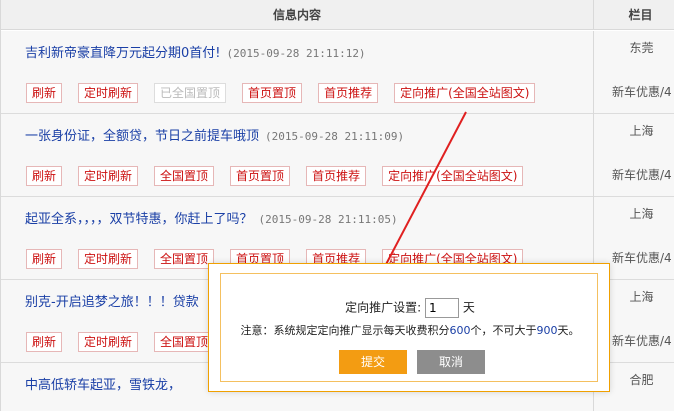  What do you see at coordinates (568, 330) in the screenshot?
I see `note-suffix: 天。` at bounding box center [568, 330].